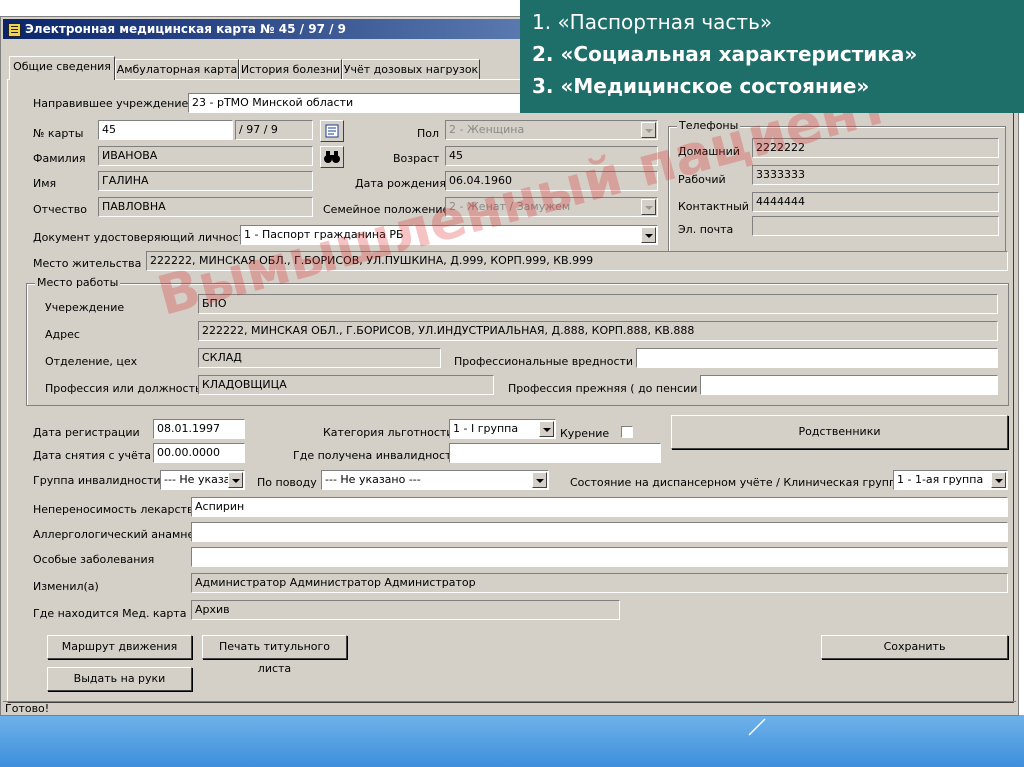 This screenshot has width=1024, height=767. Describe the element at coordinates (544, 361) in the screenshot. I see `hazards-label: Профессиональные вредности` at that location.